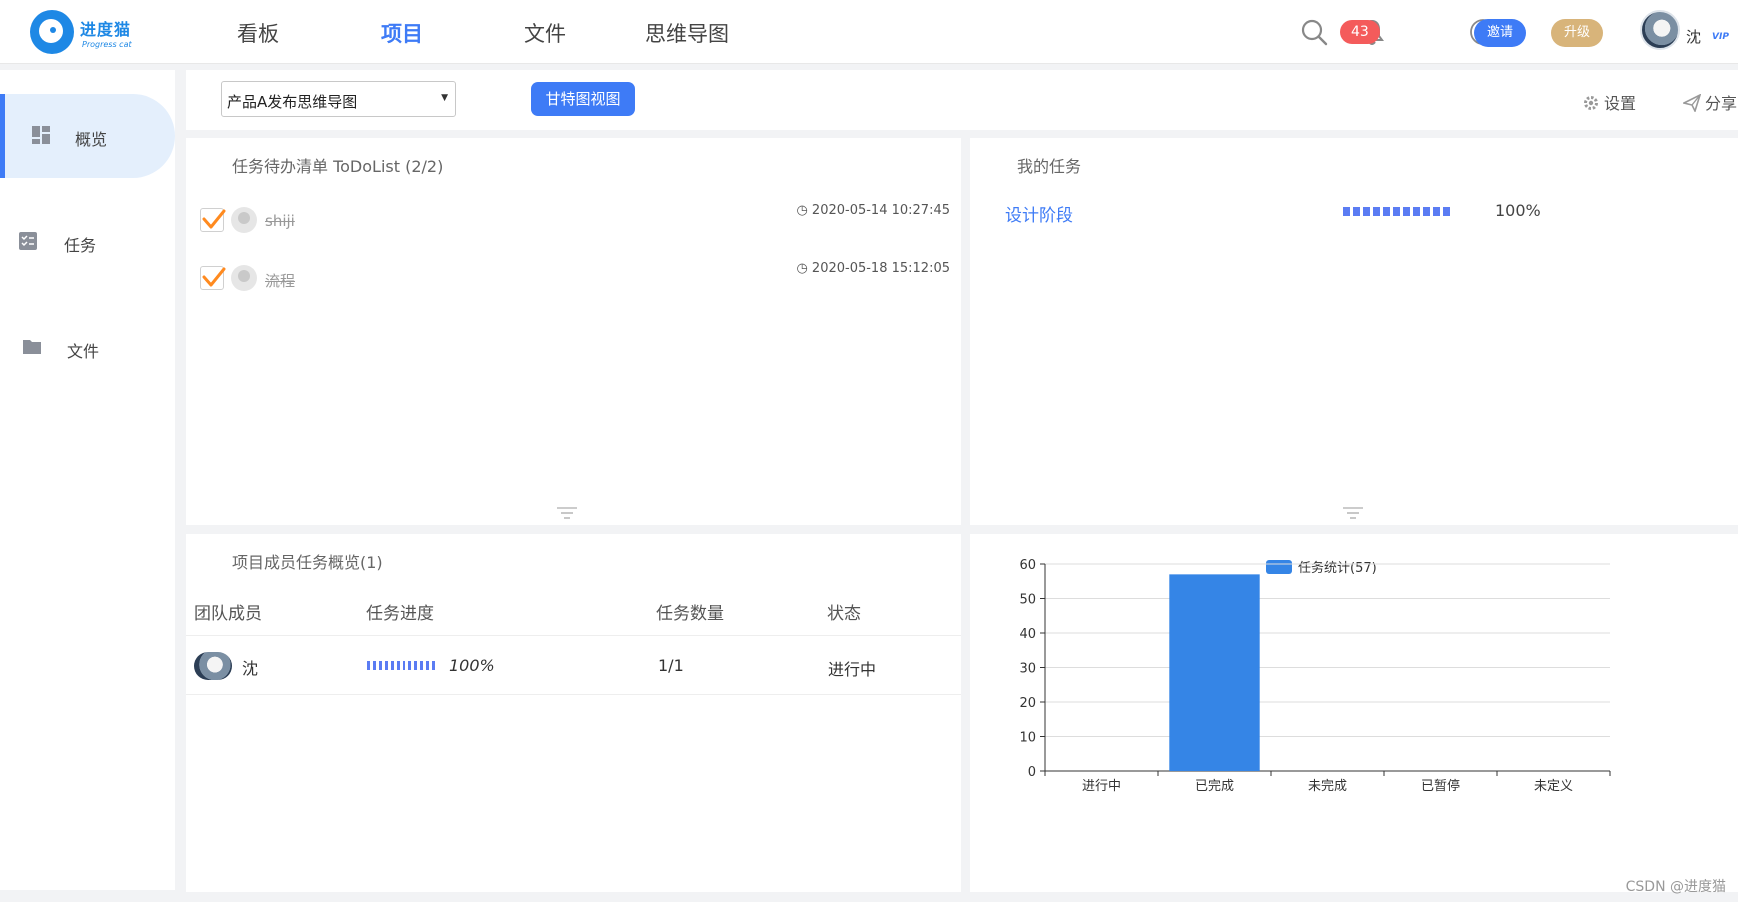 The image size is (1738, 902). I want to click on chart-bar, so click(1214, 672).